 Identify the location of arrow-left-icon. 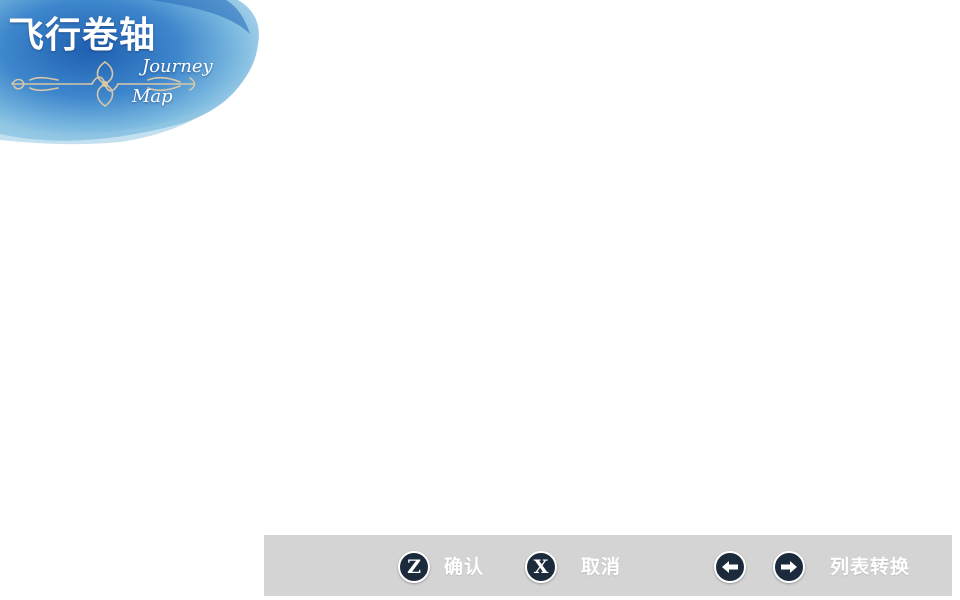
(730, 567).